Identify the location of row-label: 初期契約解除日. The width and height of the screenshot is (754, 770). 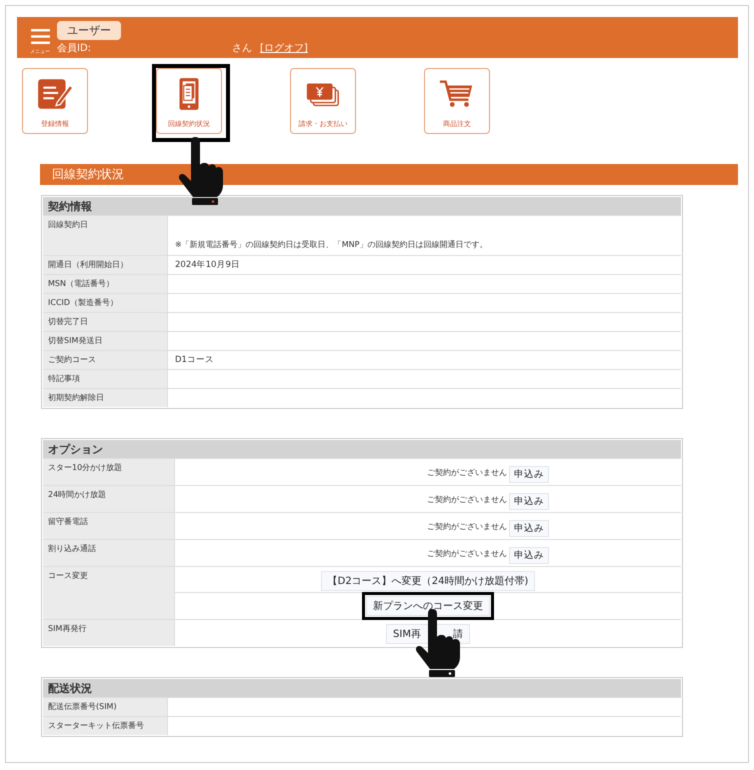
(105, 398).